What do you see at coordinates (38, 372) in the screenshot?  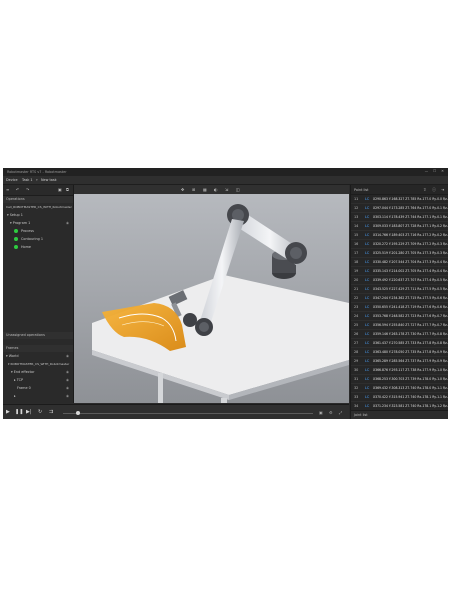 I see `tree-end-effector: ▾ End effector ◉` at bounding box center [38, 372].